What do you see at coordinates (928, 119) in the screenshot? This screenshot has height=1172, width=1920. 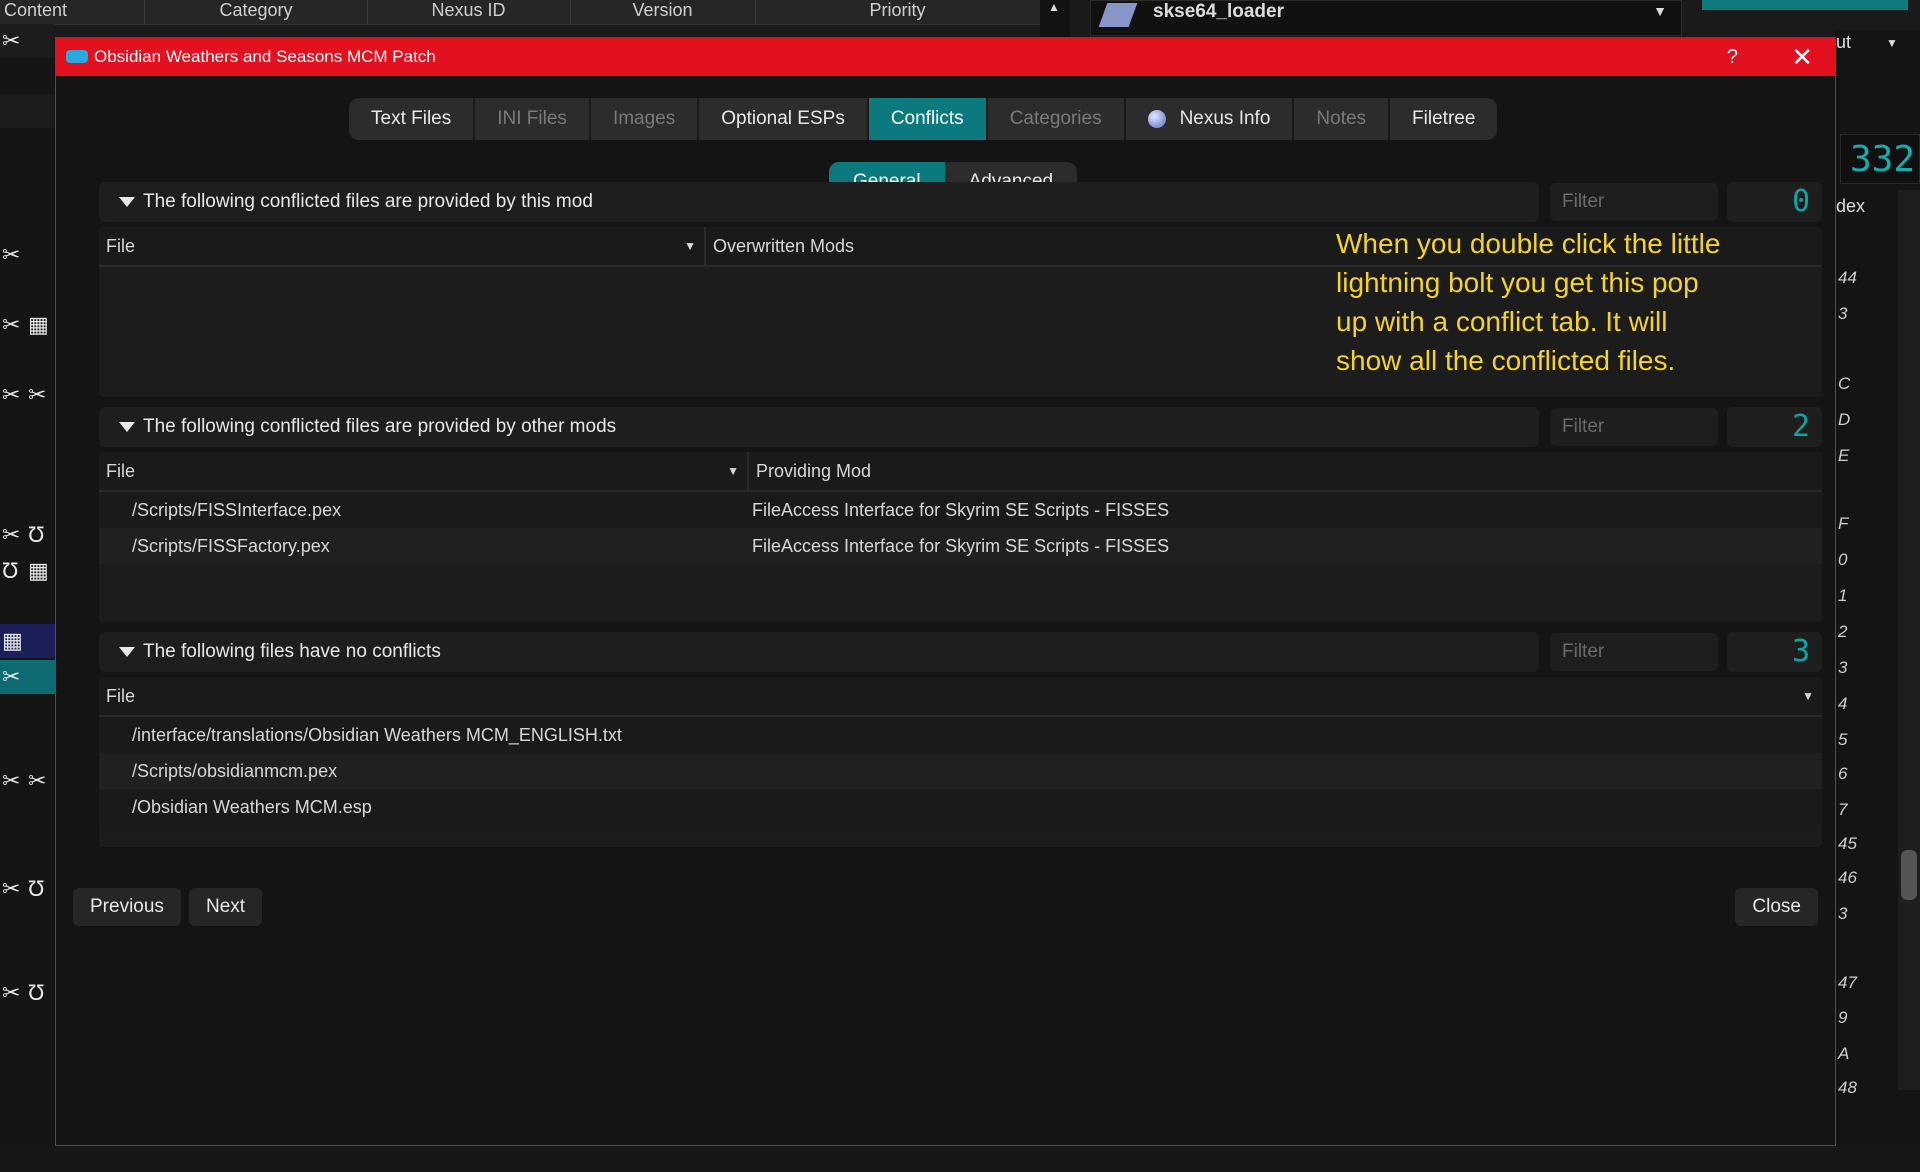 I see `tab-conflicts: Conflicts` at bounding box center [928, 119].